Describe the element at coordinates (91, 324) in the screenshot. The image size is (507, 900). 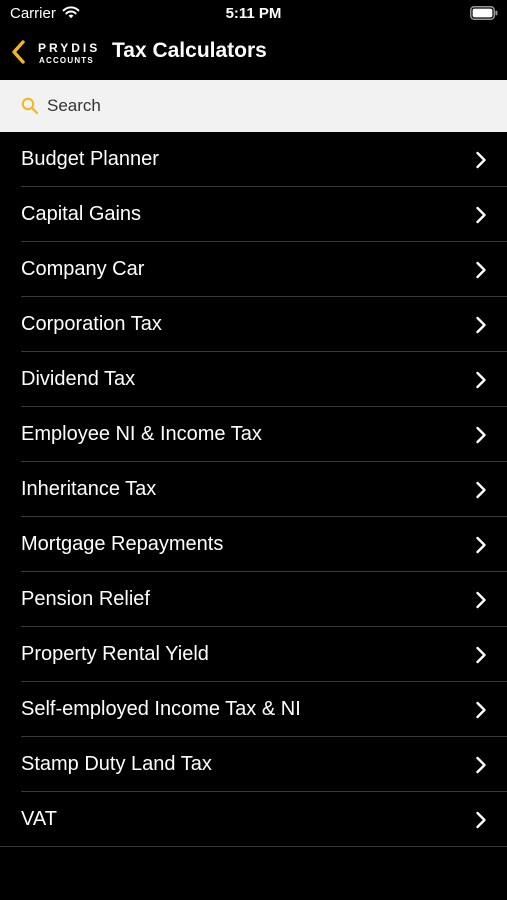
I see `list-item-label: Corporation Tax` at that location.